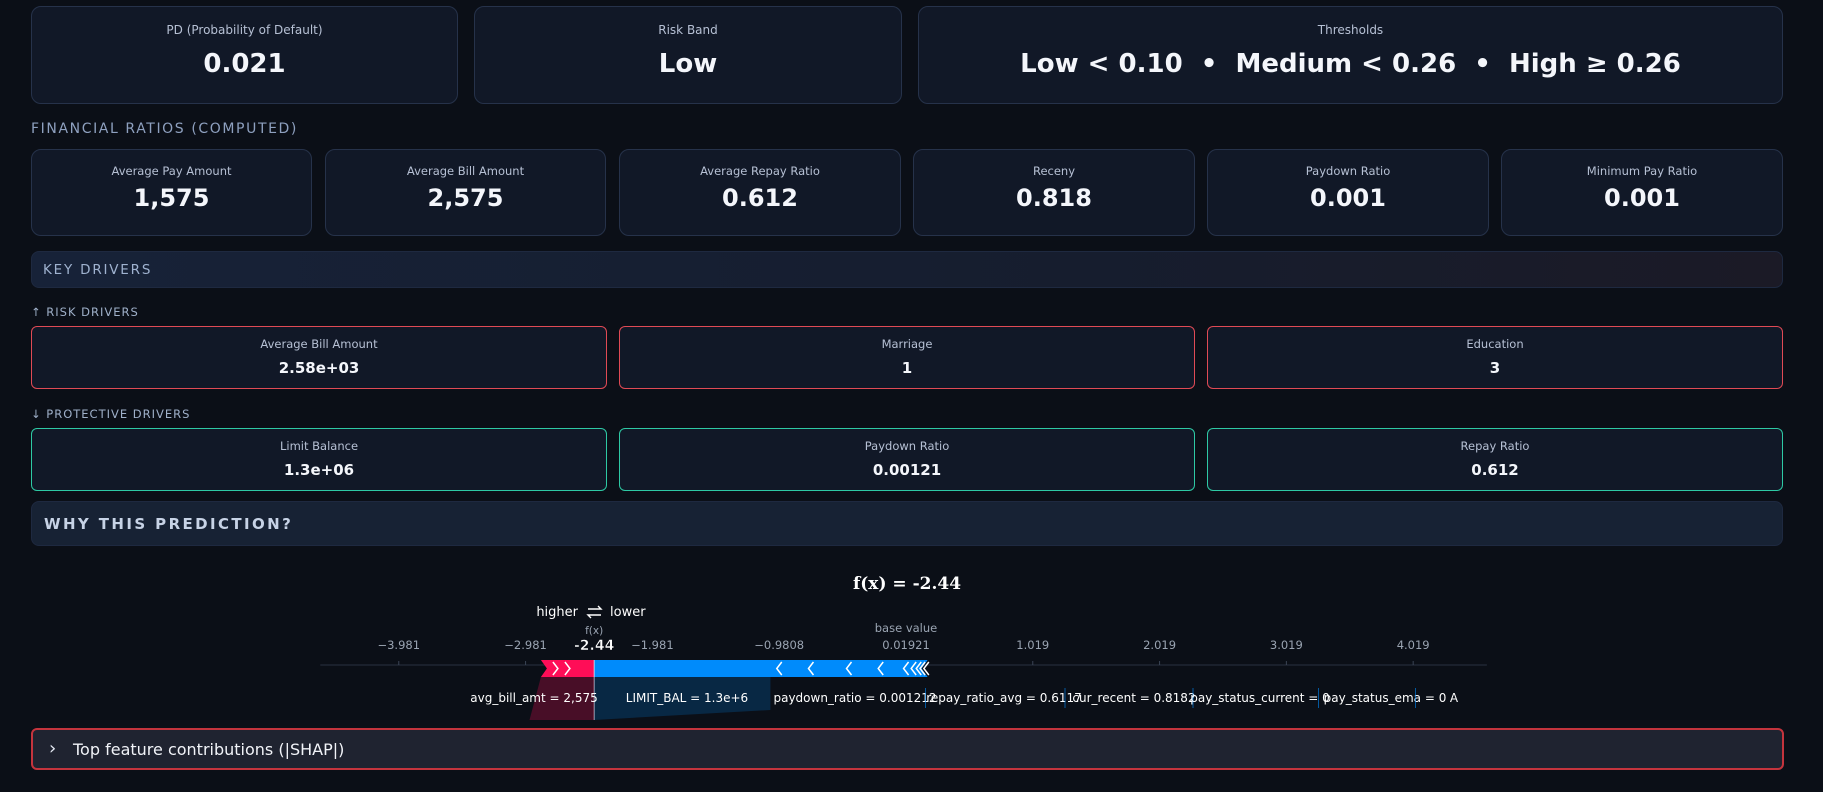  What do you see at coordinates (907, 523) in the screenshot?
I see `why-prediction-header: WHY THIS PREDICTION?` at bounding box center [907, 523].